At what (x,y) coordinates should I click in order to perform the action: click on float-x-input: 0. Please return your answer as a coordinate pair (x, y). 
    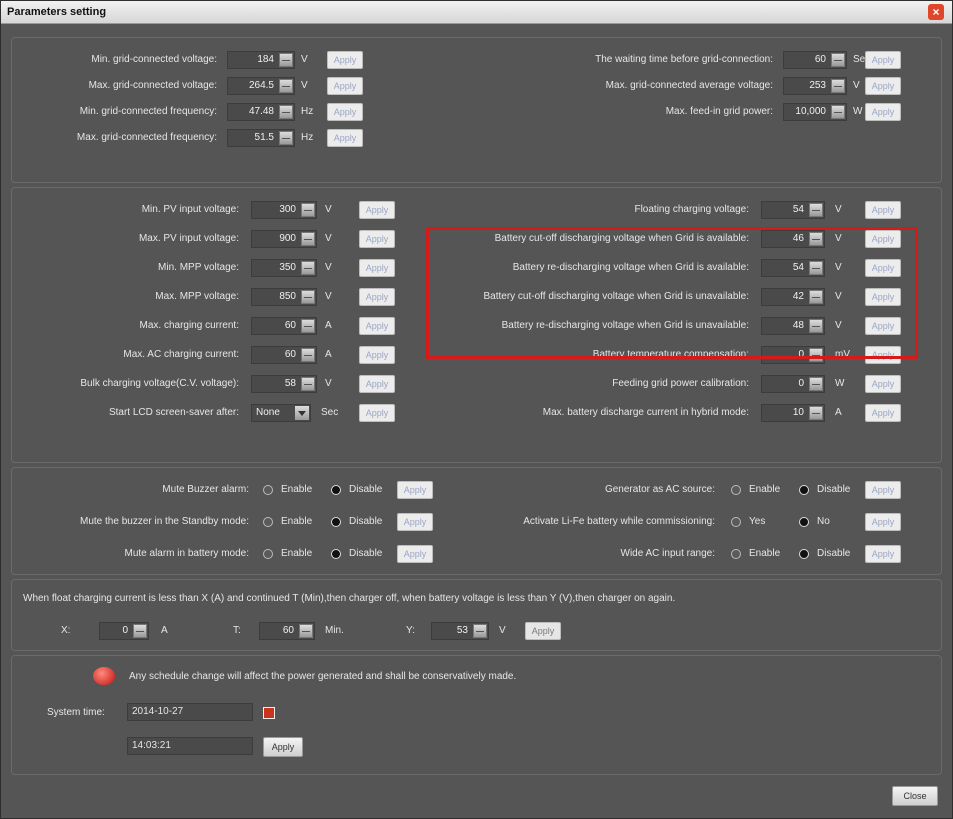
    Looking at the image, I should click on (124, 631).